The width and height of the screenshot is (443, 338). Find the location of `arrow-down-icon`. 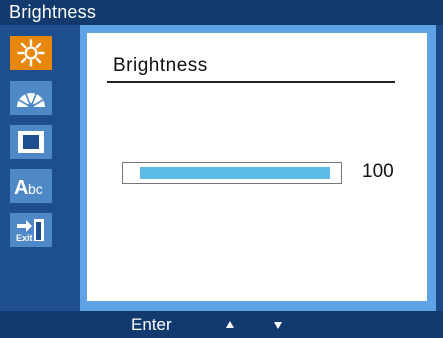

arrow-down-icon is located at coordinates (278, 325).